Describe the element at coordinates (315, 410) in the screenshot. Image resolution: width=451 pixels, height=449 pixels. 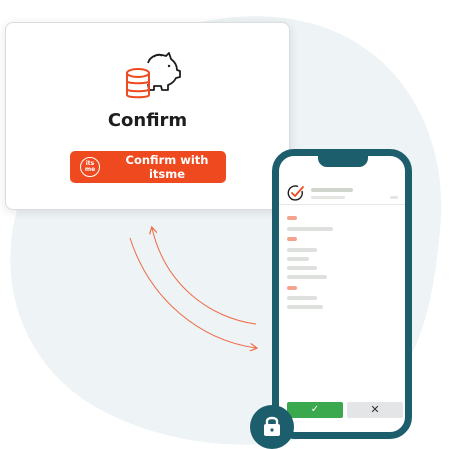
I see `approve-button: ✓` at that location.